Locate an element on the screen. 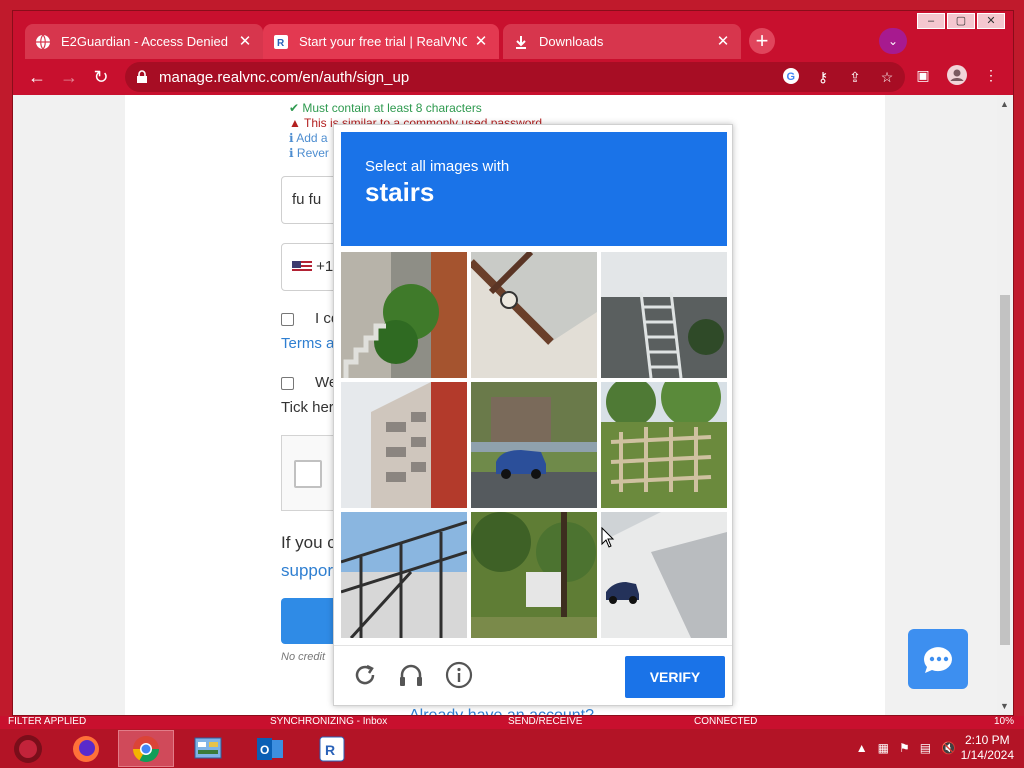 The height and width of the screenshot is (768, 1024). google-icon: G is located at coordinates (791, 77).